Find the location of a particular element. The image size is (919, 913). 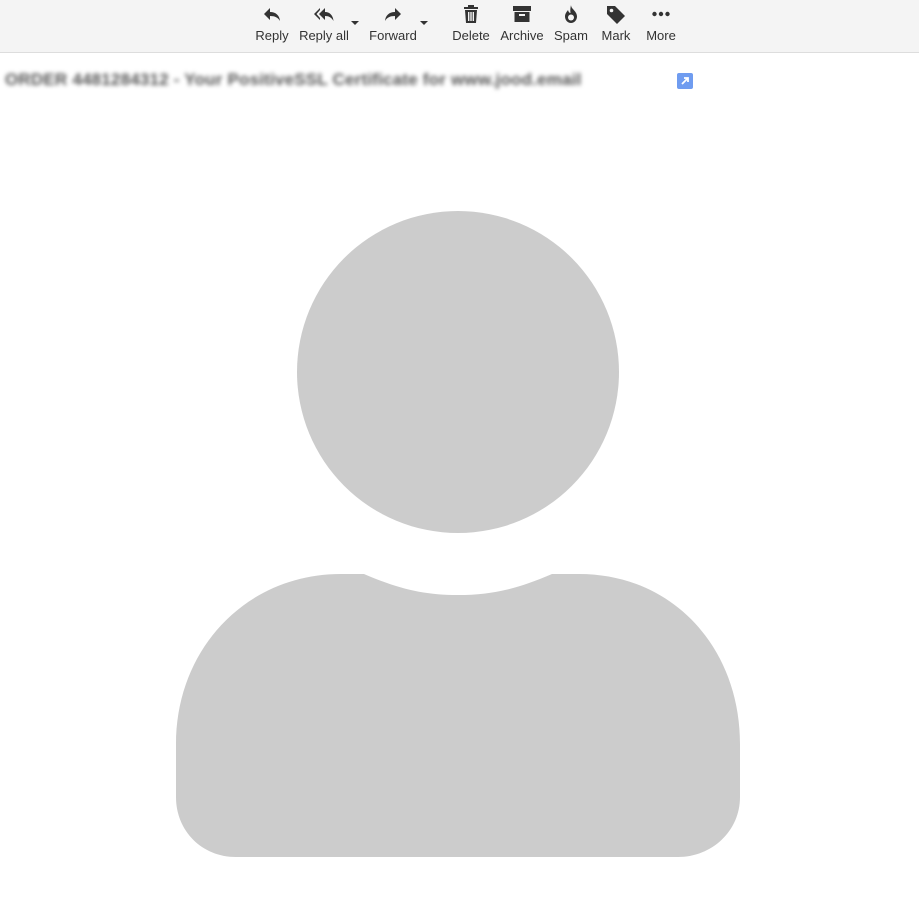

spam-icon is located at coordinates (571, 14).